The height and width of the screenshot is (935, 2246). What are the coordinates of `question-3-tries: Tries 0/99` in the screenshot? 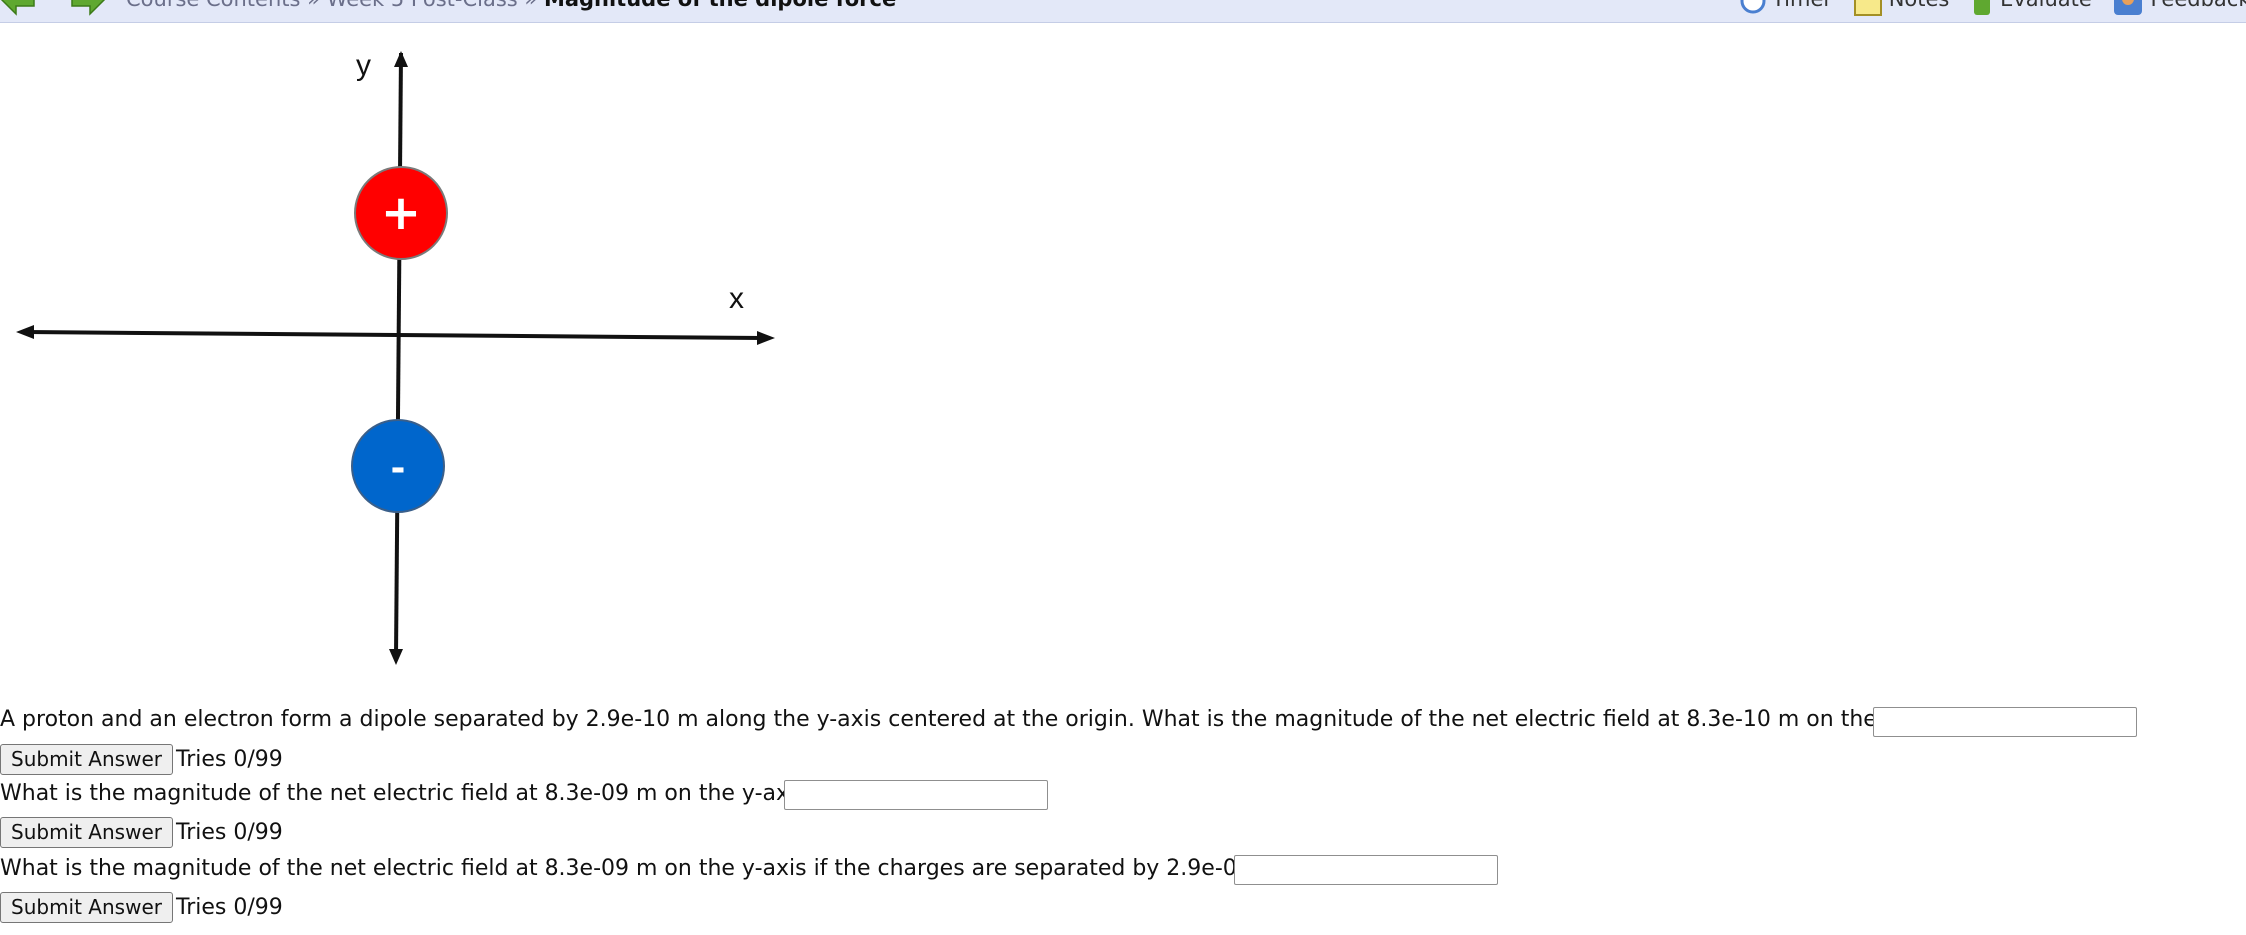 It's located at (229, 907).